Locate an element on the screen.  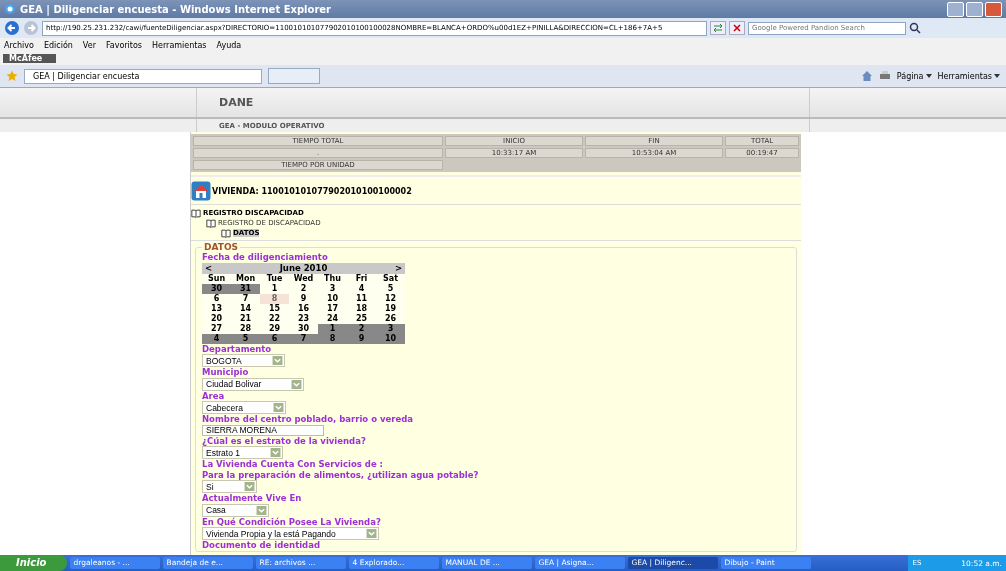
tools-menu-button: Herramientas is located at coordinates (964, 76).